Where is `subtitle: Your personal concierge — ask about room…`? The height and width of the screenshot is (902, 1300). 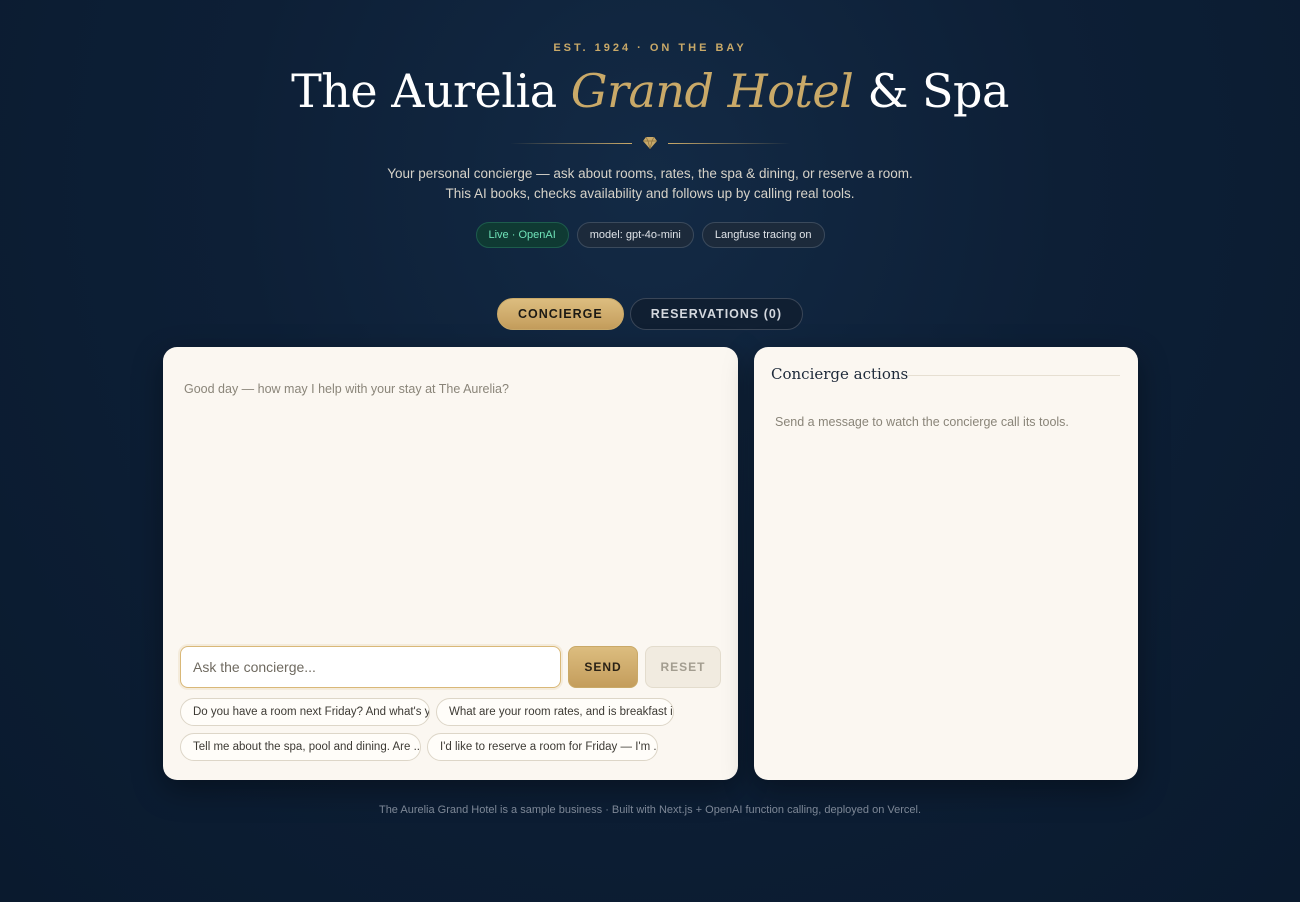 subtitle: Your personal concierge — ask about room… is located at coordinates (650, 184).